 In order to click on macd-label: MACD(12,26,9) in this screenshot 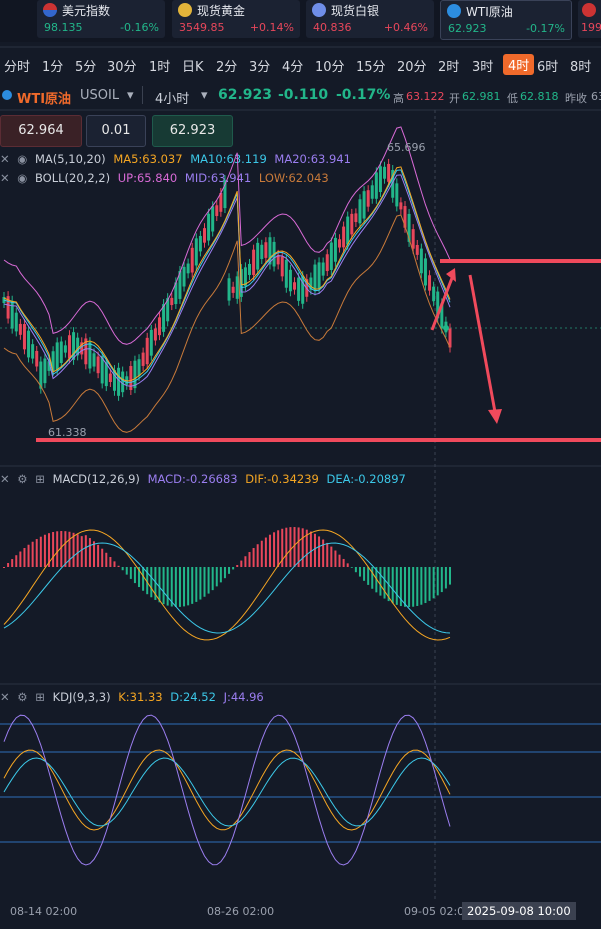, I will do `click(96, 479)`.